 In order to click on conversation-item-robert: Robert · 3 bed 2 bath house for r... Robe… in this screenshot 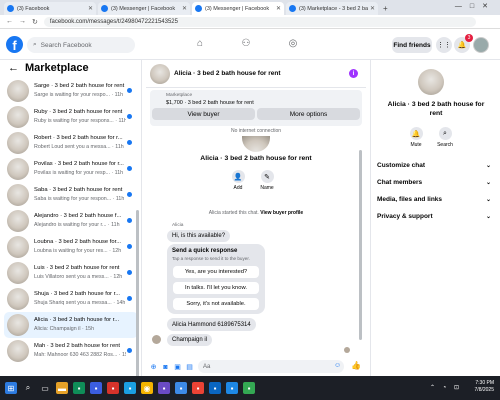, I will do `click(71, 143)`.